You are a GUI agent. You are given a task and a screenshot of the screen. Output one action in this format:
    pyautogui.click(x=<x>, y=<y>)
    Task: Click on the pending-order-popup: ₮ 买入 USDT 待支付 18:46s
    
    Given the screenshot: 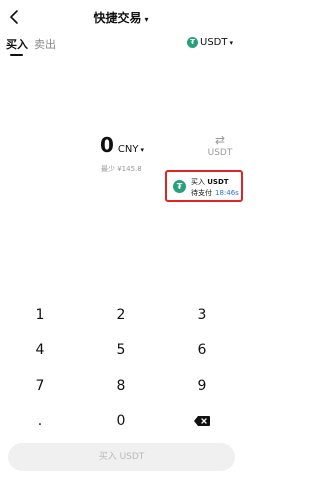 What is the action you would take?
    pyautogui.click(x=204, y=186)
    